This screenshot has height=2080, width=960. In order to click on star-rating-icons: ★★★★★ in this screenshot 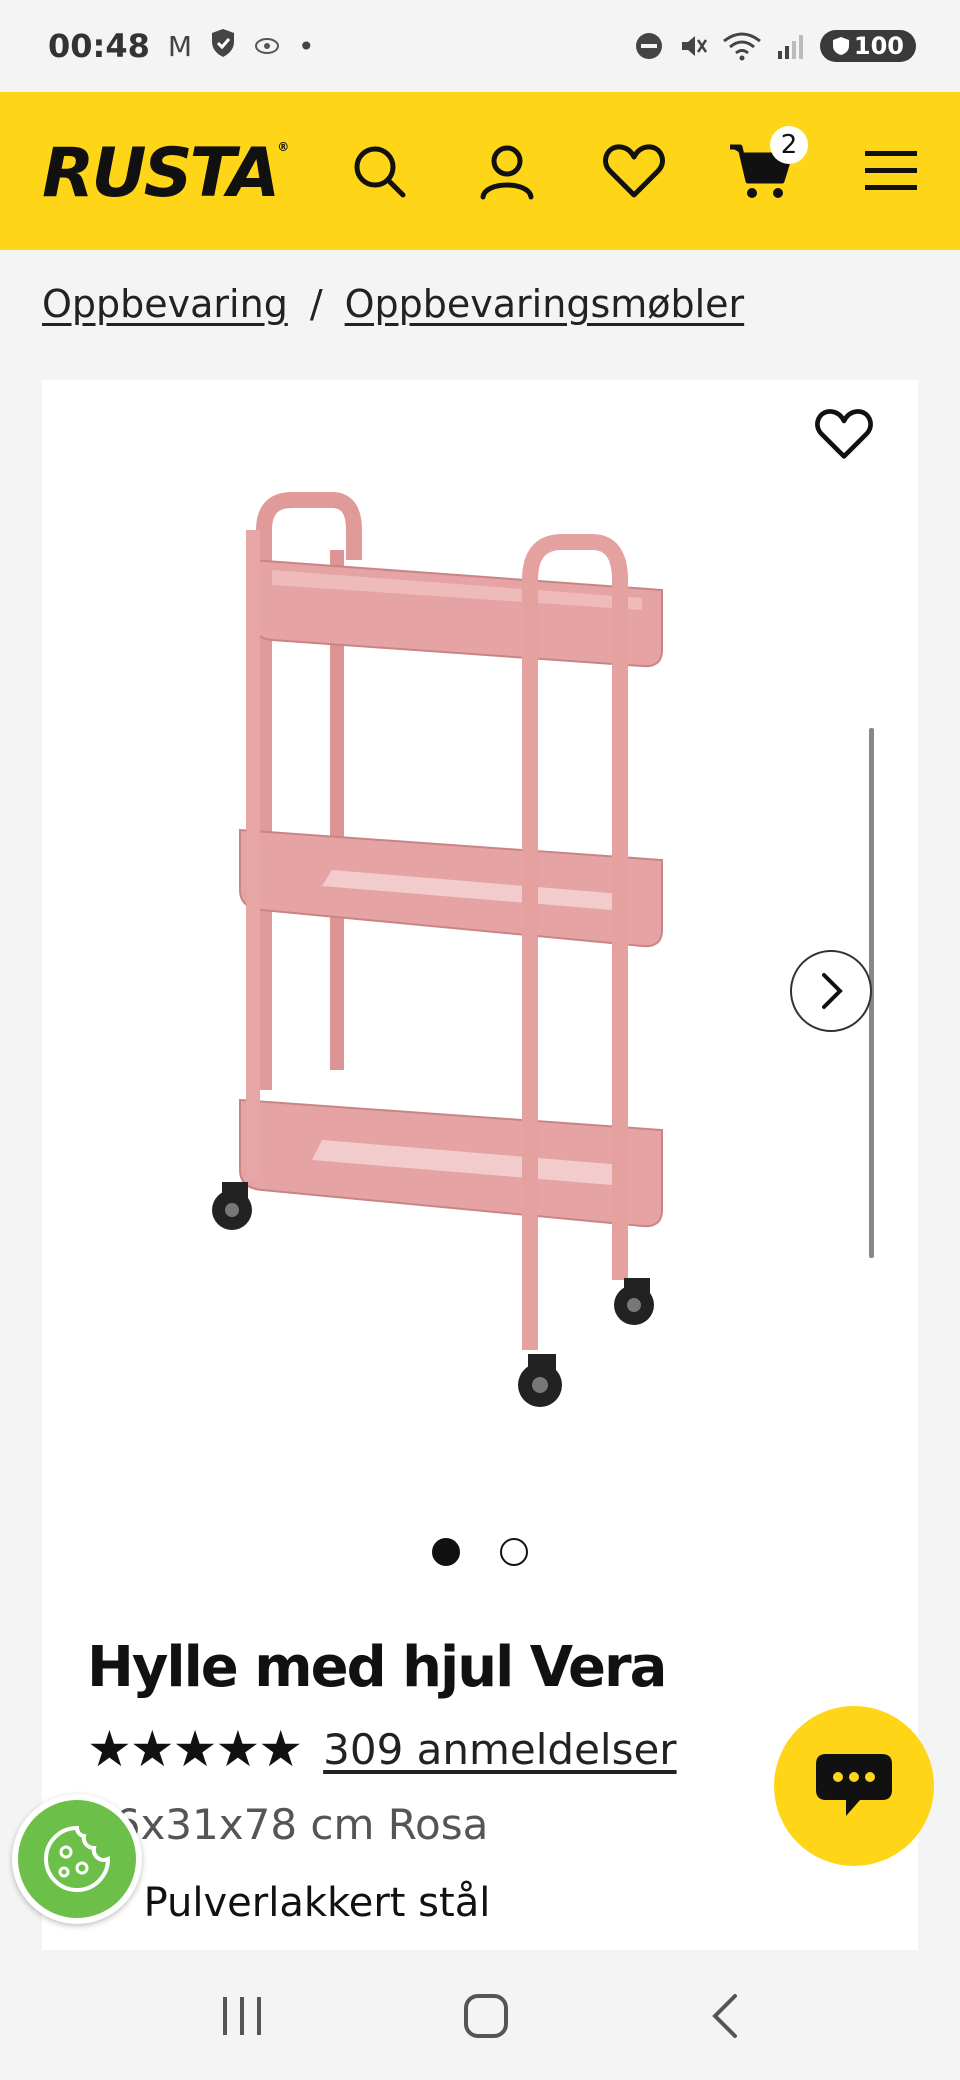, I will do `click(195, 1749)`.